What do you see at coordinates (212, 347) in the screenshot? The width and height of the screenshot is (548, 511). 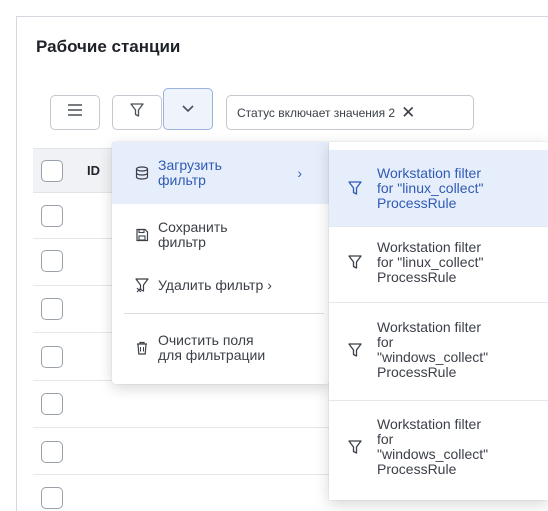 I see `menu-item-label: Очистить поля для фильтрации` at bounding box center [212, 347].